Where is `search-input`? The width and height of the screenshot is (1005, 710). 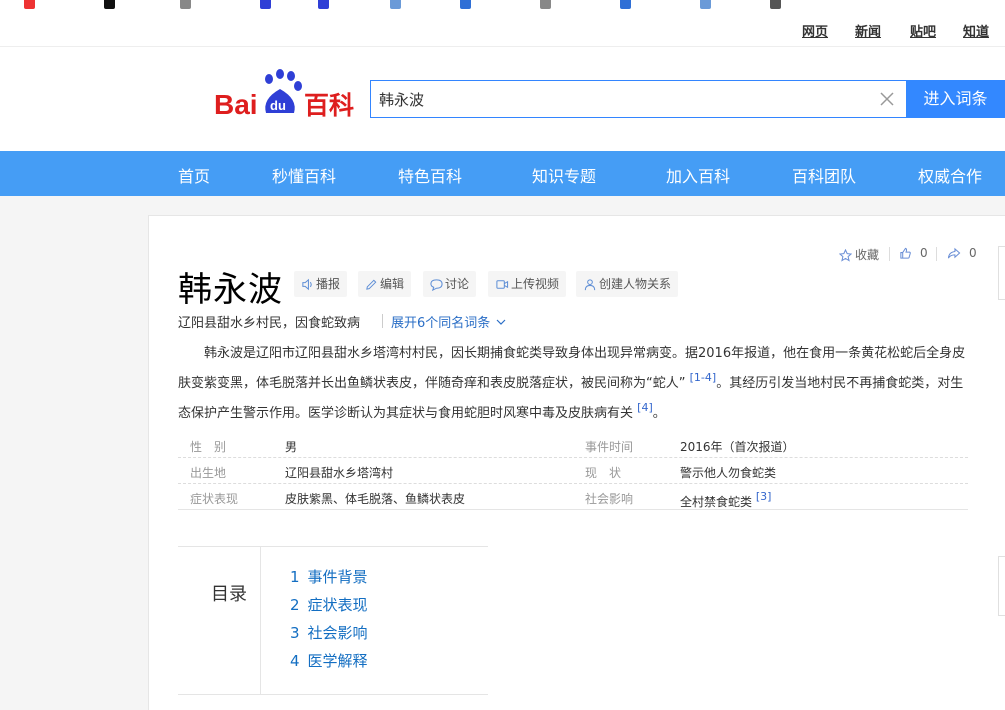
search-input is located at coordinates (611, 99).